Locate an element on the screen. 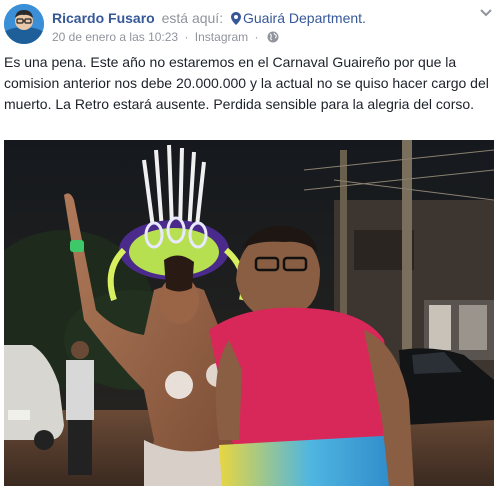 This screenshot has height=487, width=498. pin-icon is located at coordinates (235, 20).